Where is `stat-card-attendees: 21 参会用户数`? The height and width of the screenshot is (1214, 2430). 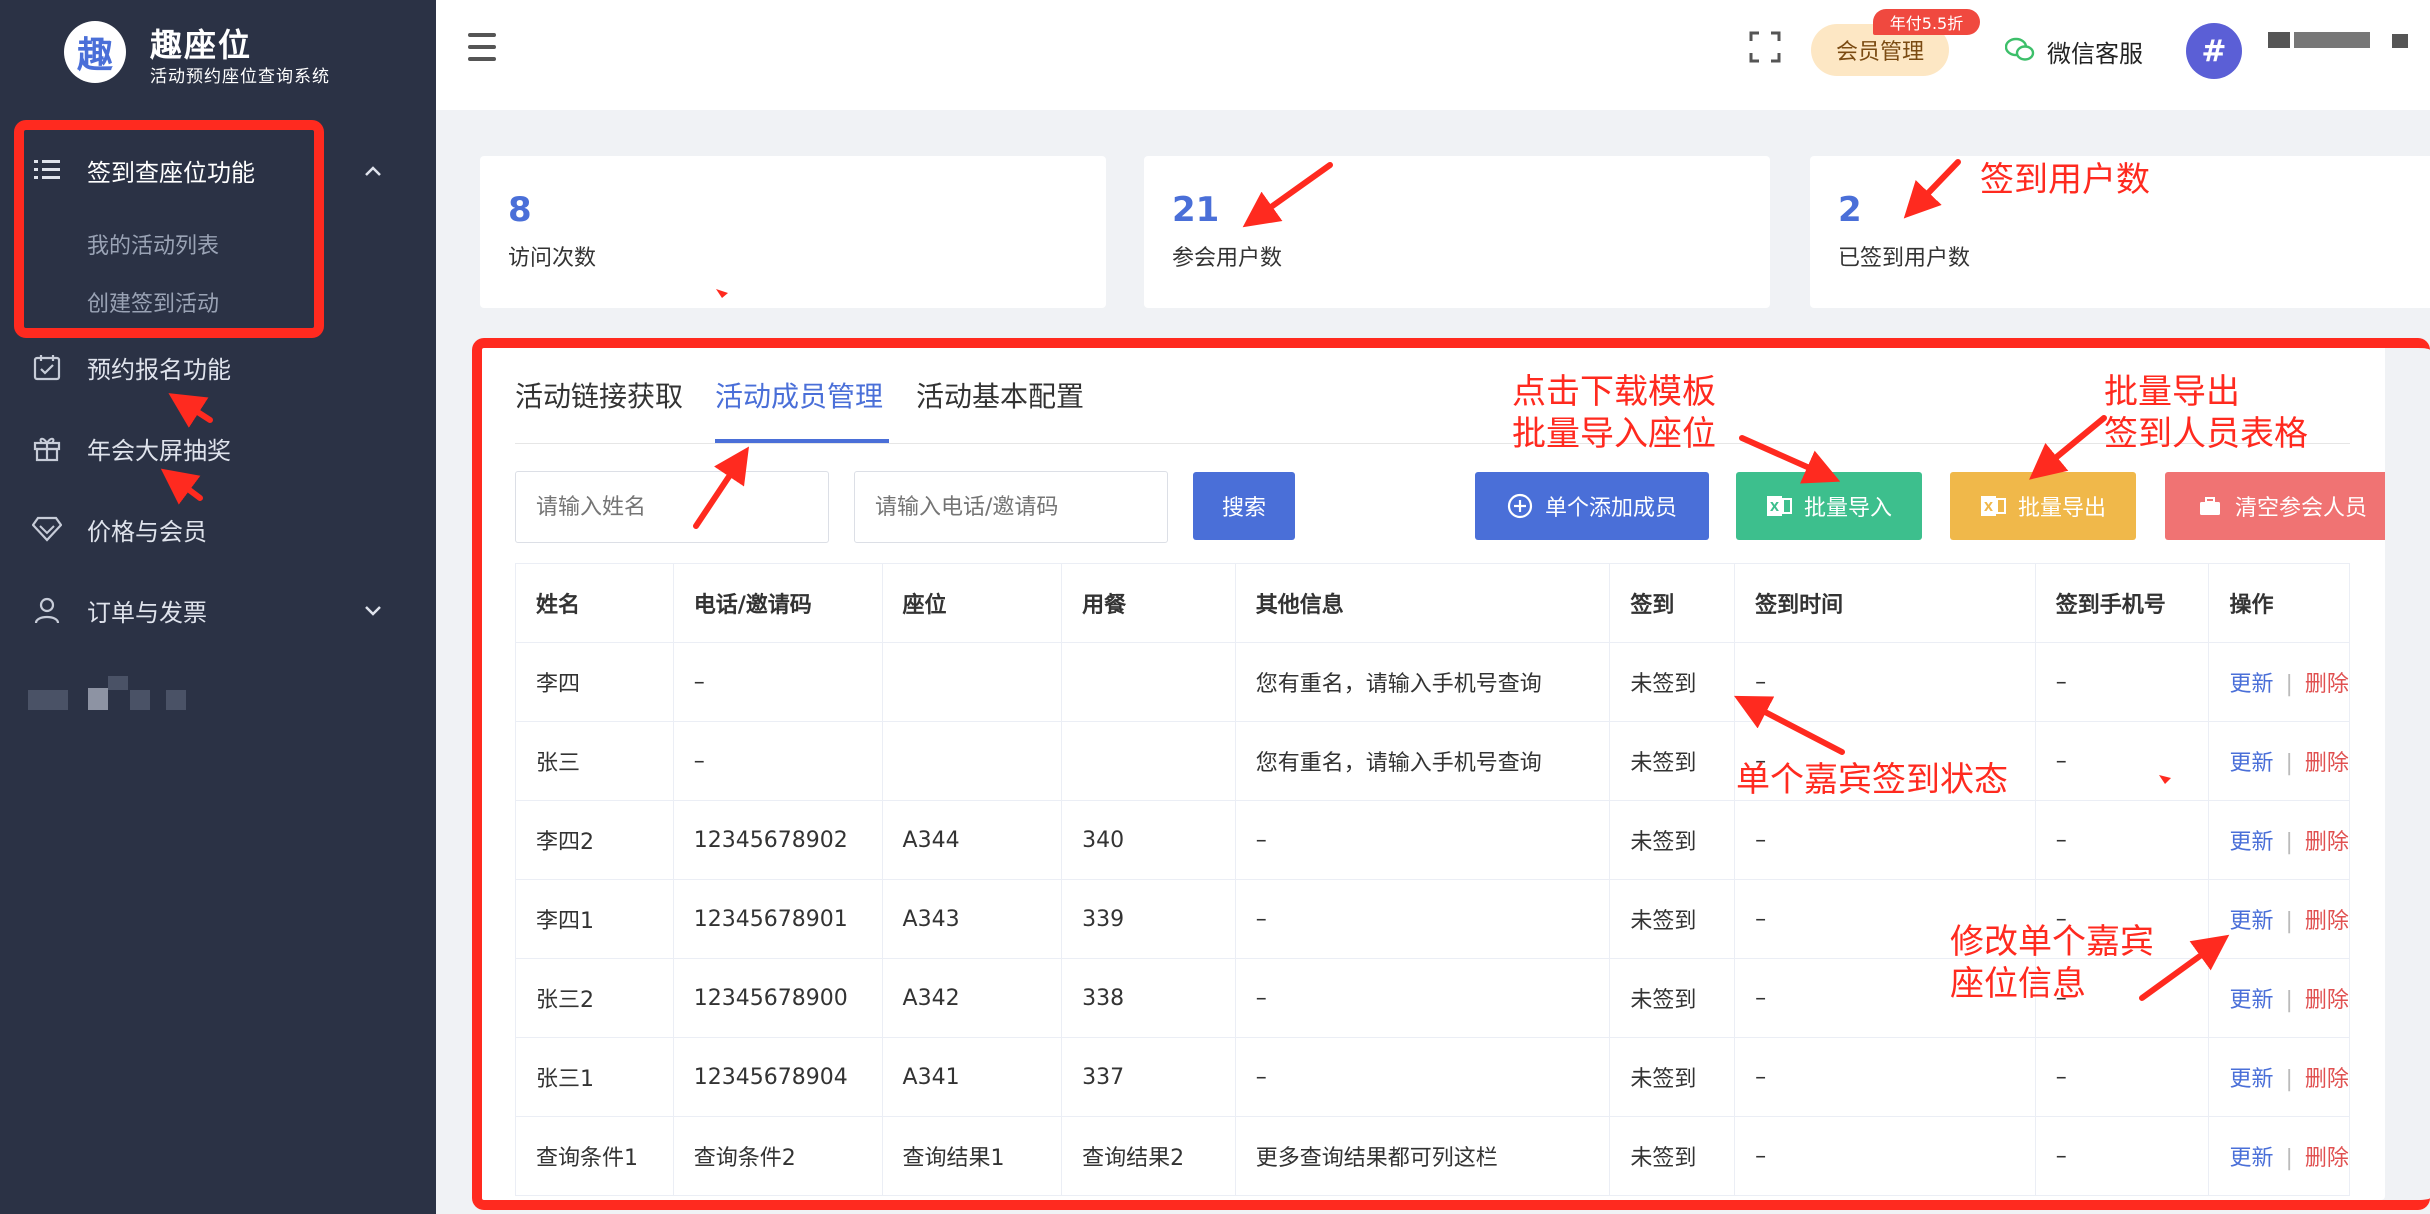
stat-card-attendees: 21 参会用户数 is located at coordinates (1457, 232).